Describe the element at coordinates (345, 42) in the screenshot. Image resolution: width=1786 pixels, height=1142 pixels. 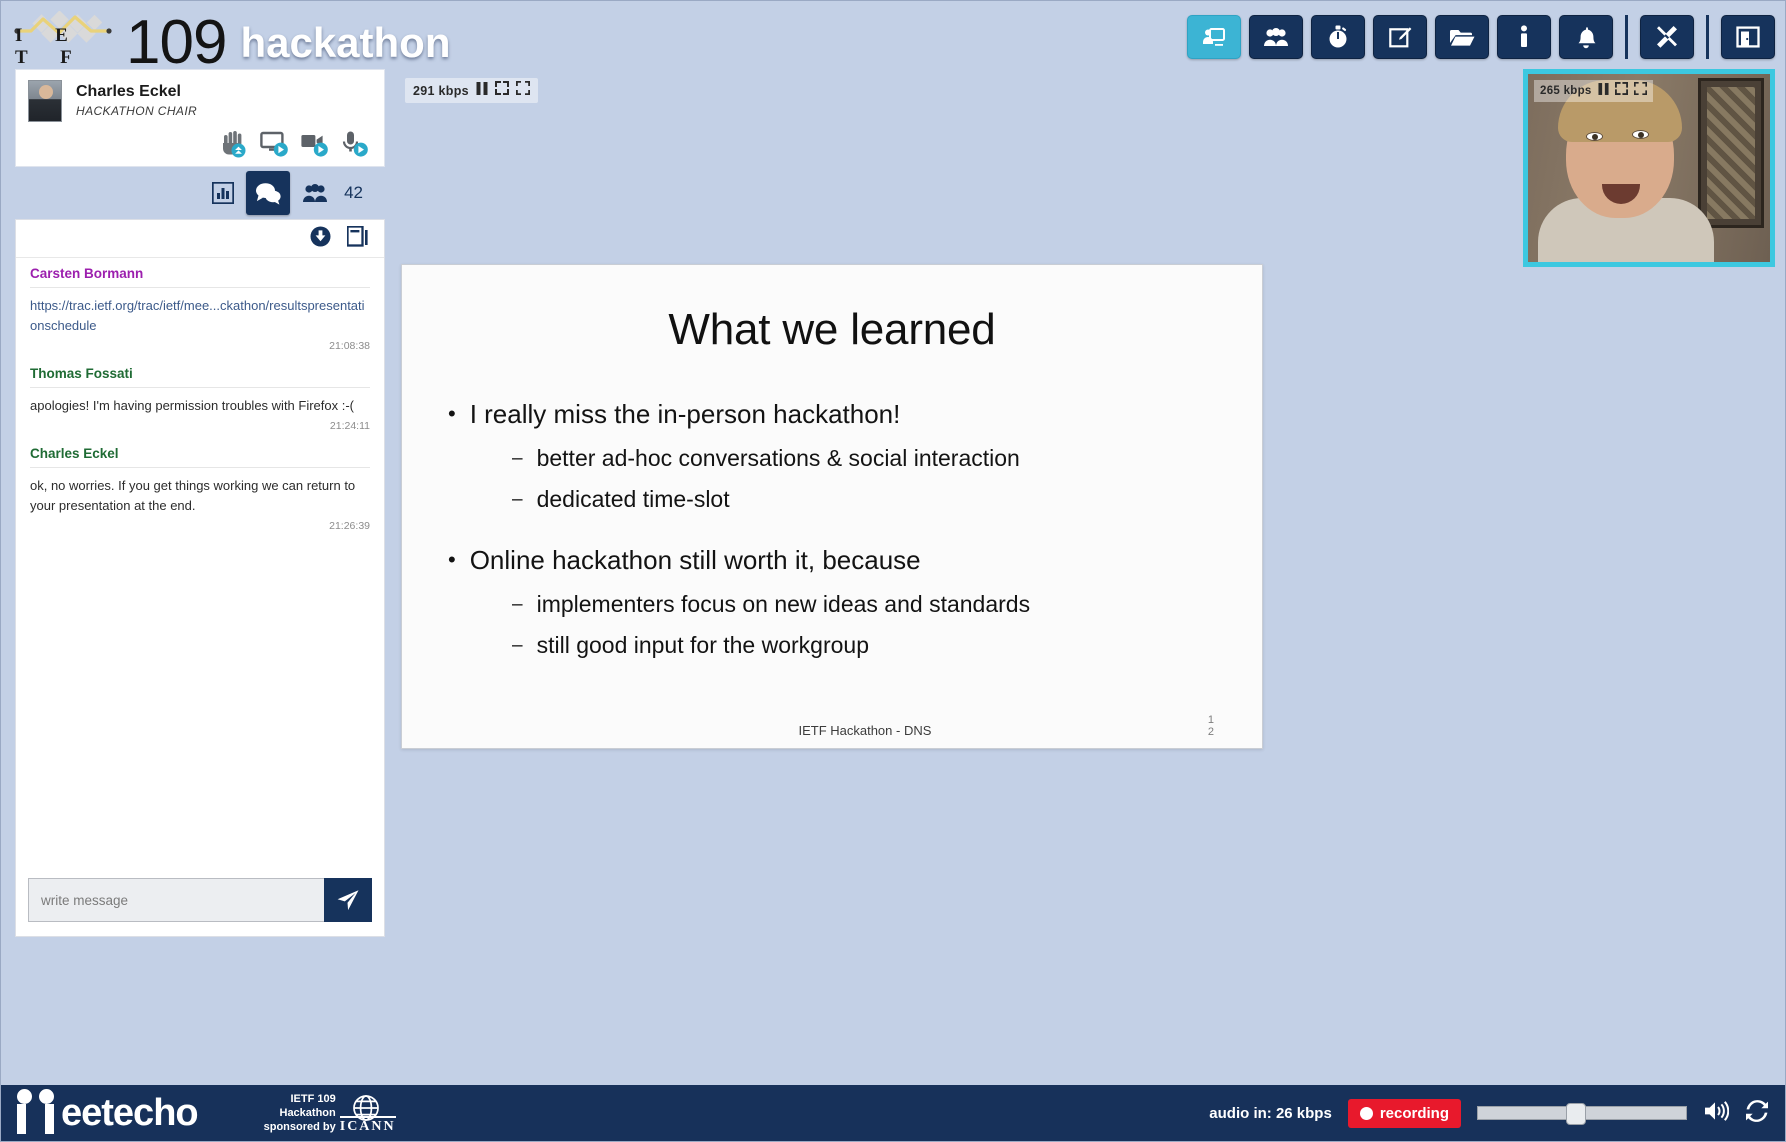
I see `event-name: hackathon` at that location.